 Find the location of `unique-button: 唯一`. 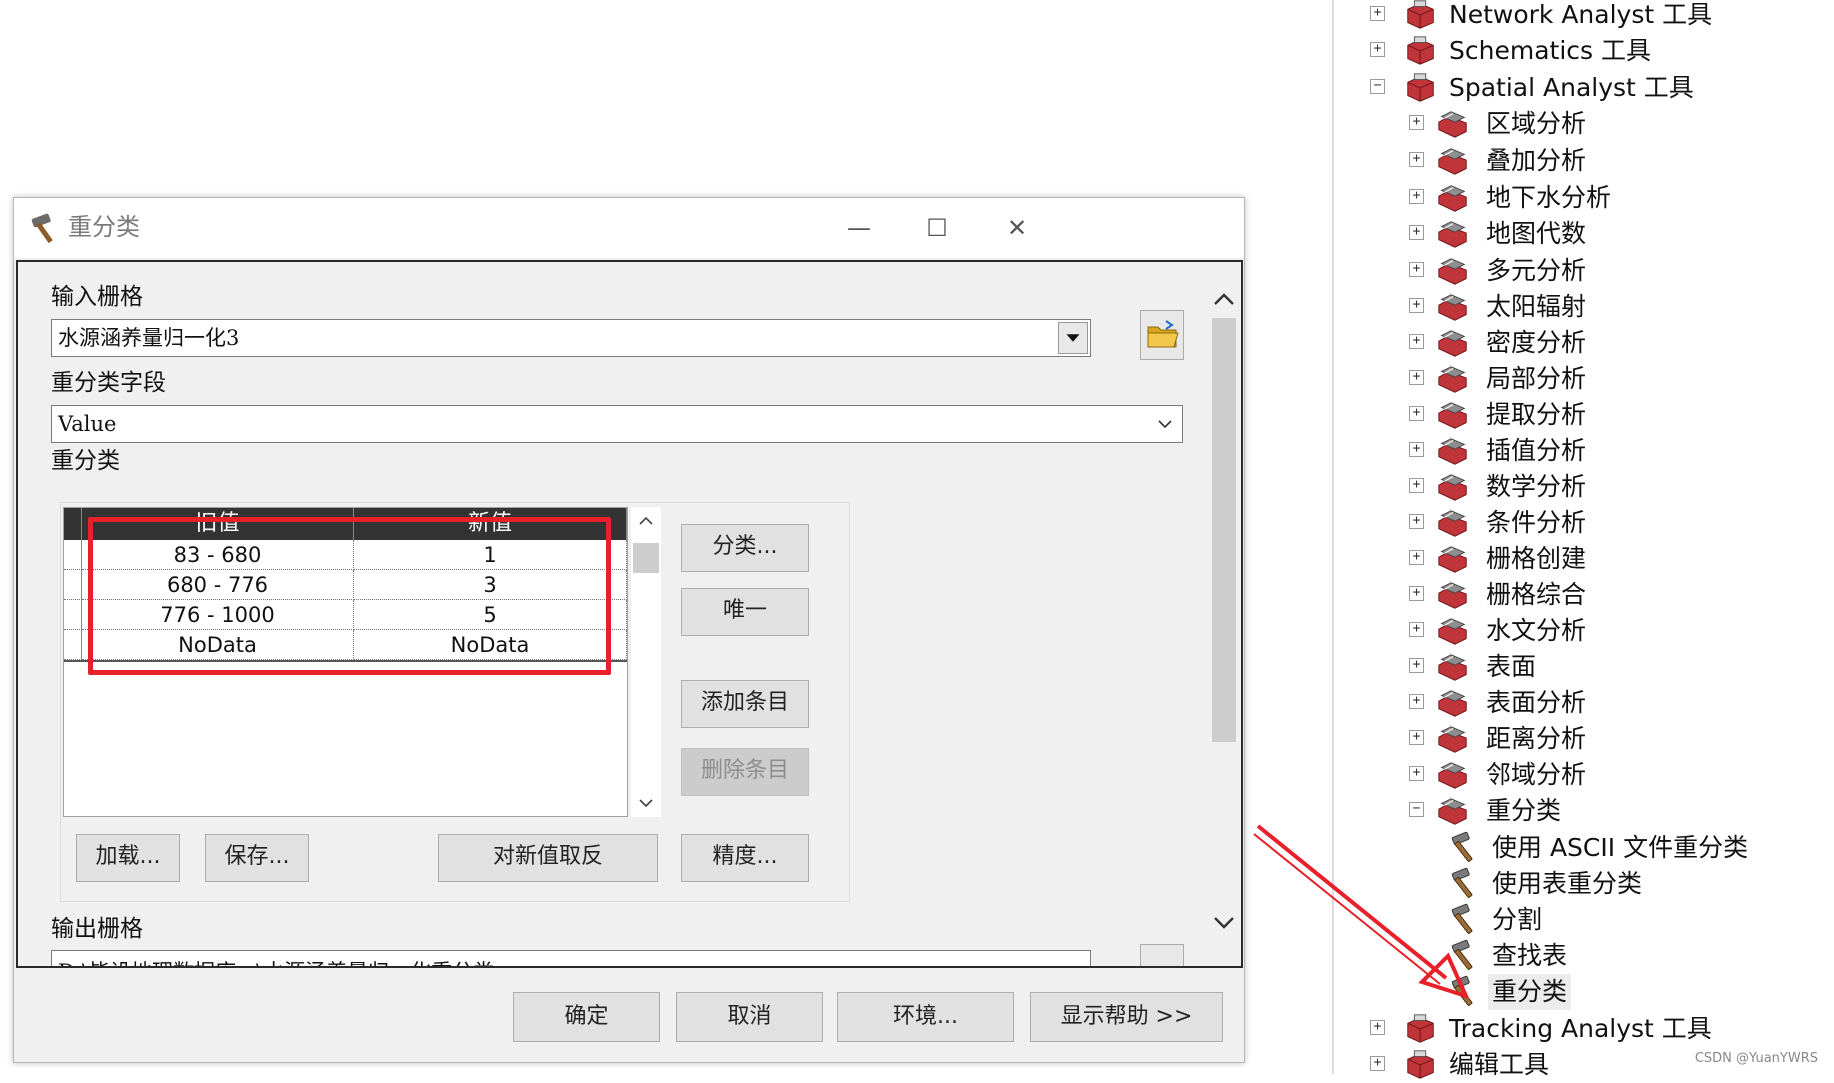

unique-button: 唯一 is located at coordinates (745, 612).